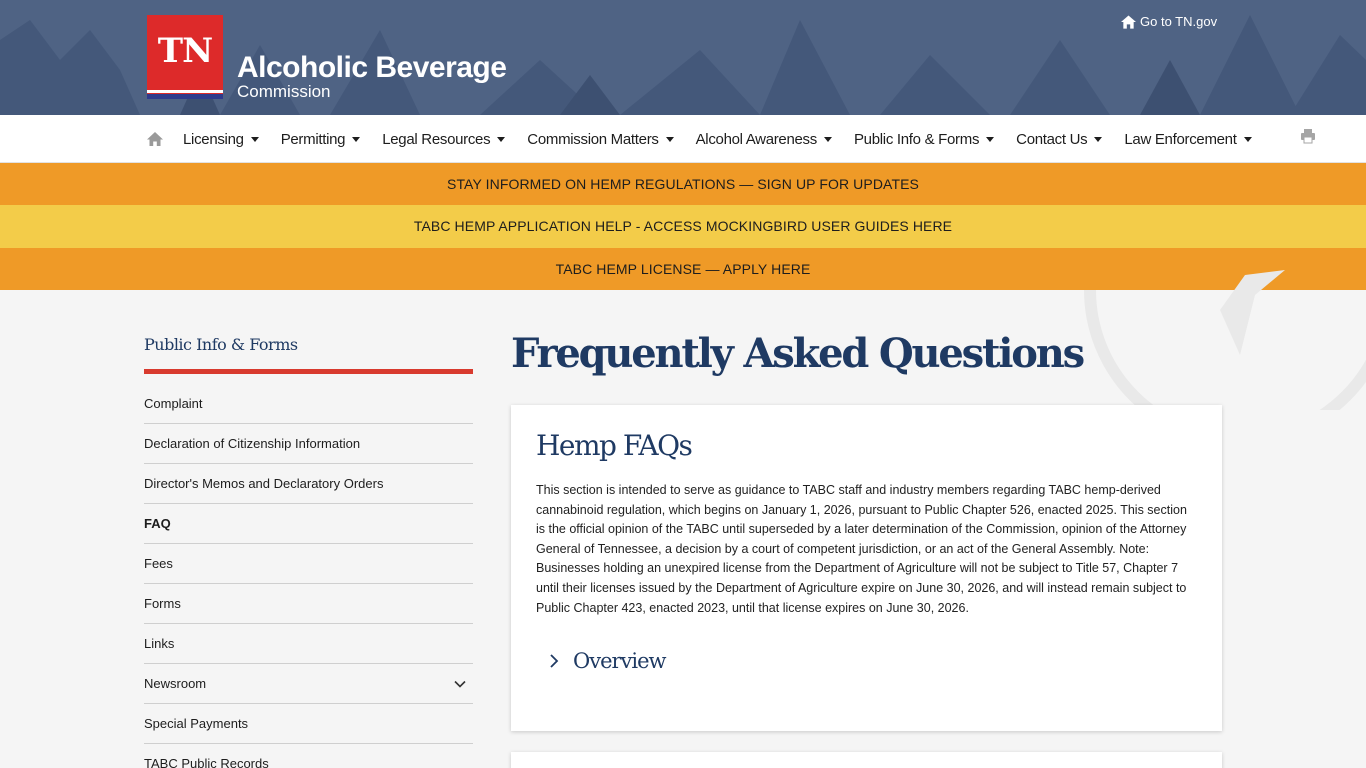 This screenshot has width=1366, height=768. I want to click on tn-logo-mark: TN, so click(185, 57).